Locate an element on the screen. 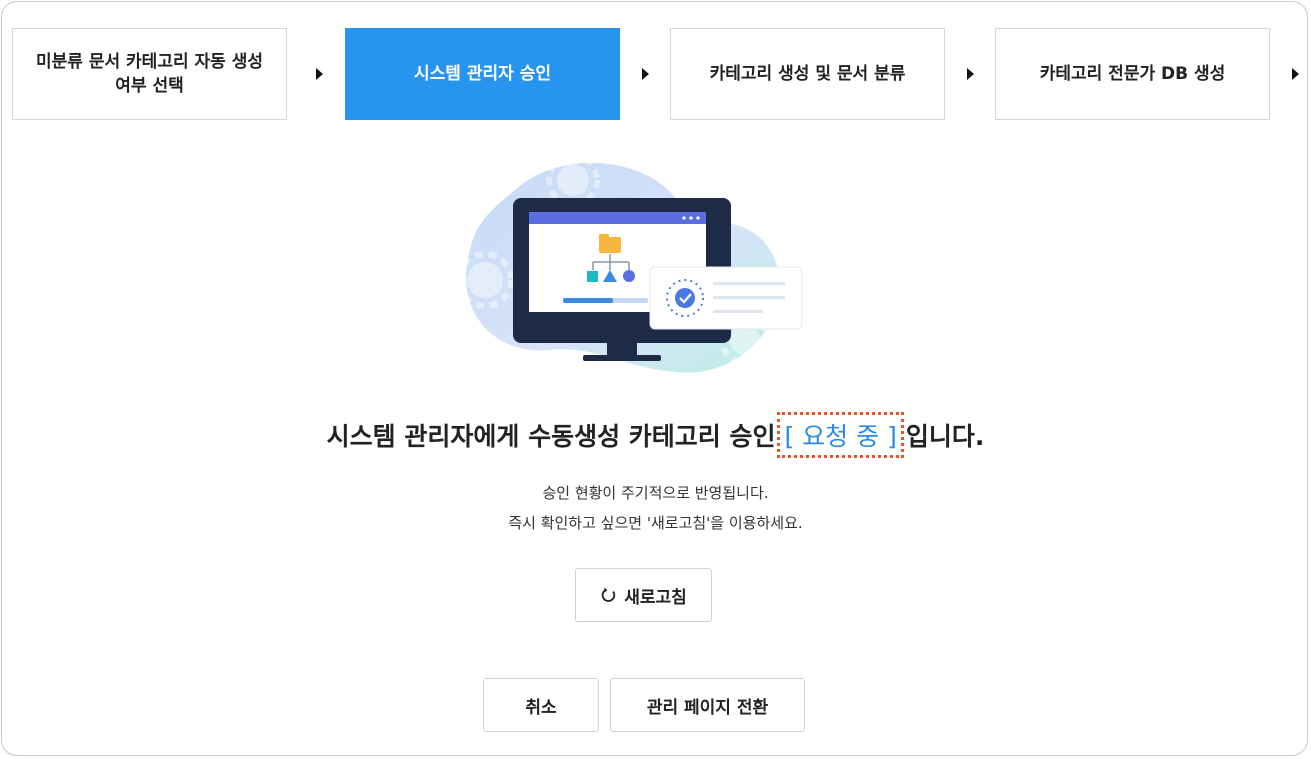 The image size is (1311, 759). refresh-button: 새로고침 is located at coordinates (643, 595).